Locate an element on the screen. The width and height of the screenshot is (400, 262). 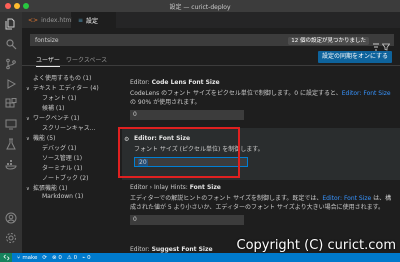
tab-index-html: <> index.html is located at coordinates (48, 20).